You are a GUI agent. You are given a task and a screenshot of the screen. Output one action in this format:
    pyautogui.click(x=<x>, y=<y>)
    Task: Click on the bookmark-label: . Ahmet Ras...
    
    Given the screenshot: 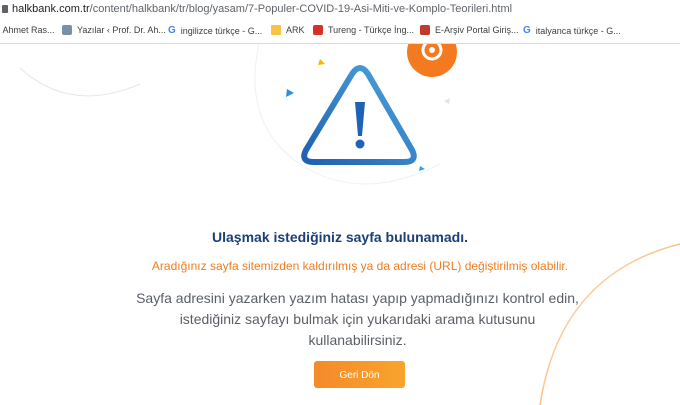 What is the action you would take?
    pyautogui.click(x=27, y=30)
    